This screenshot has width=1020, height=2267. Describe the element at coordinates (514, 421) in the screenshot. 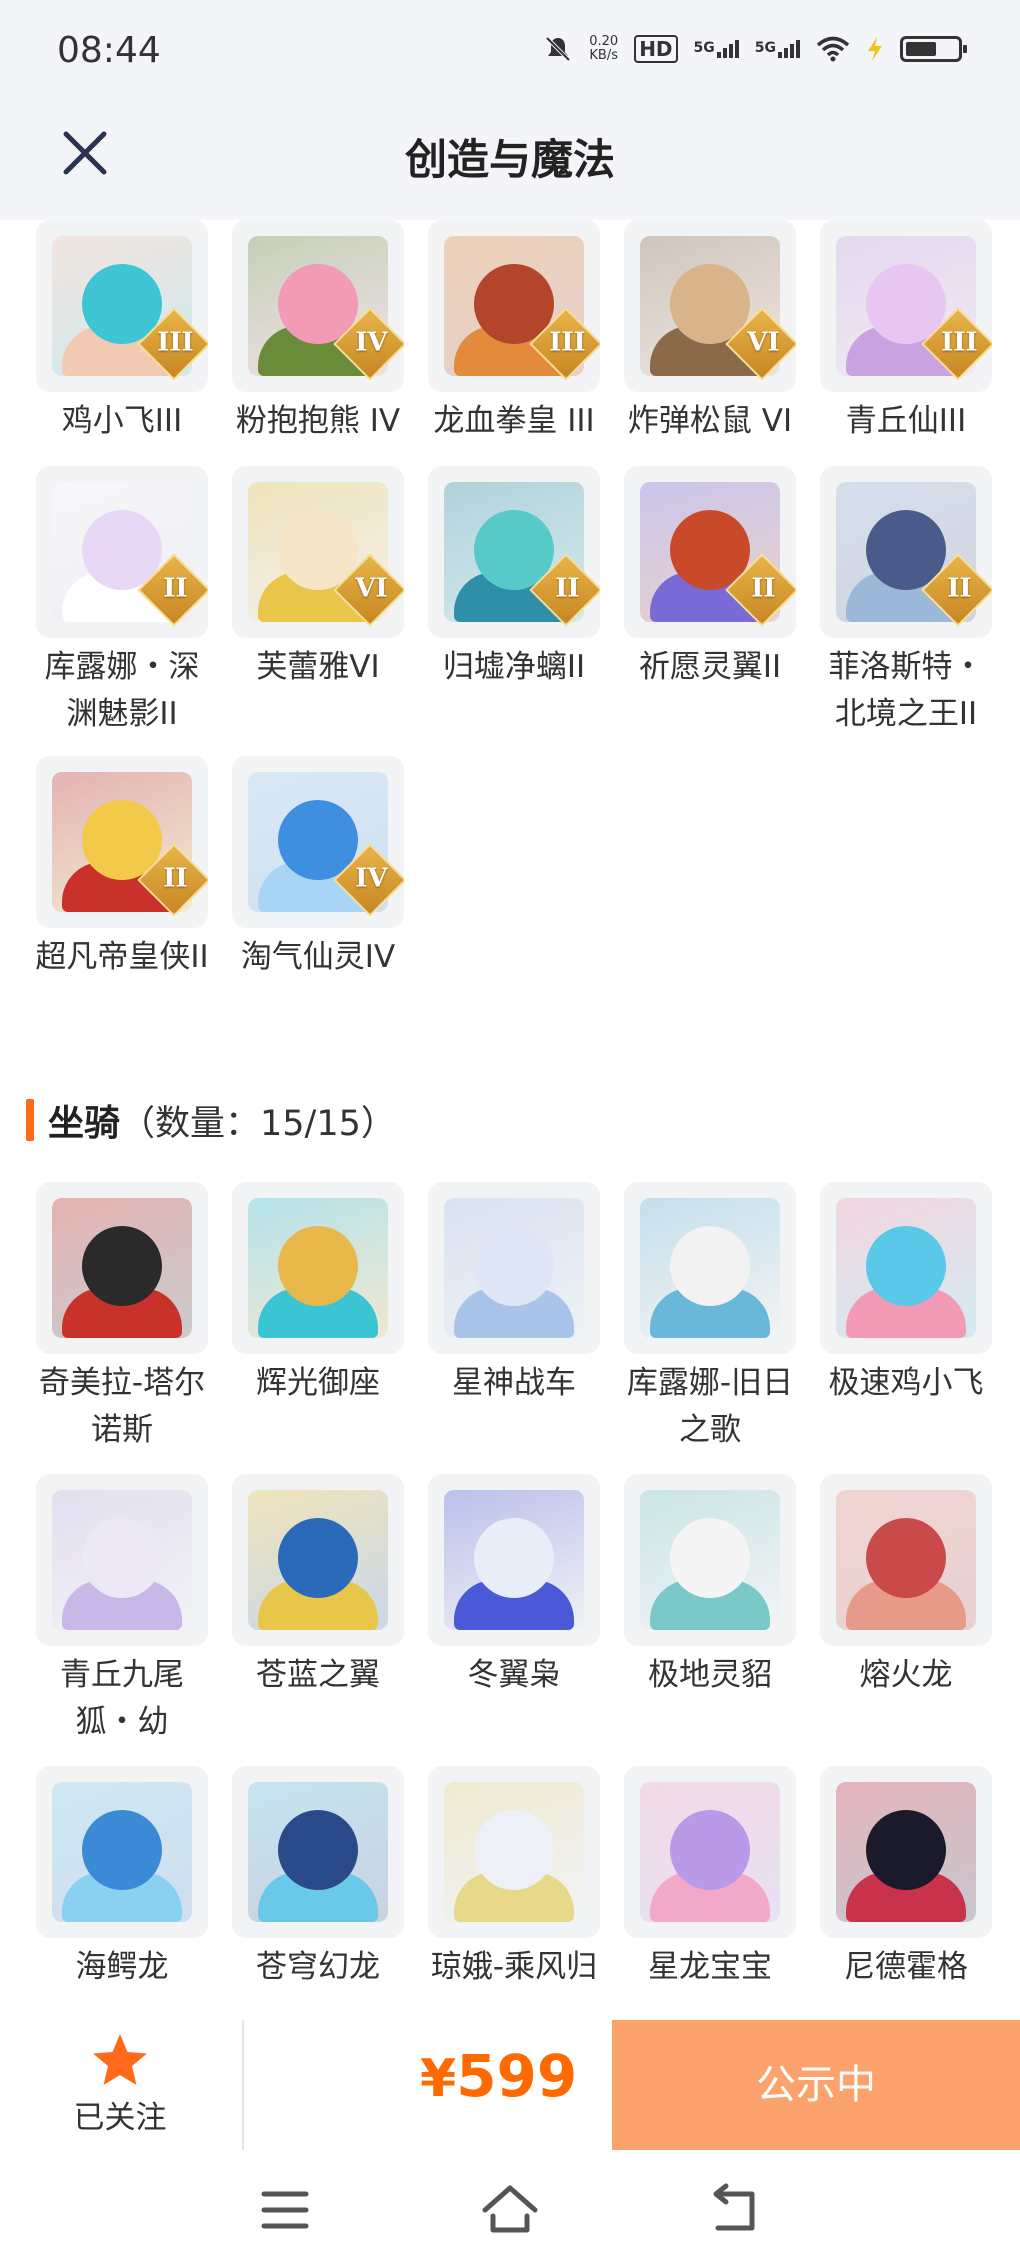

I see `pet-name: 龙血拳皇 III` at that location.